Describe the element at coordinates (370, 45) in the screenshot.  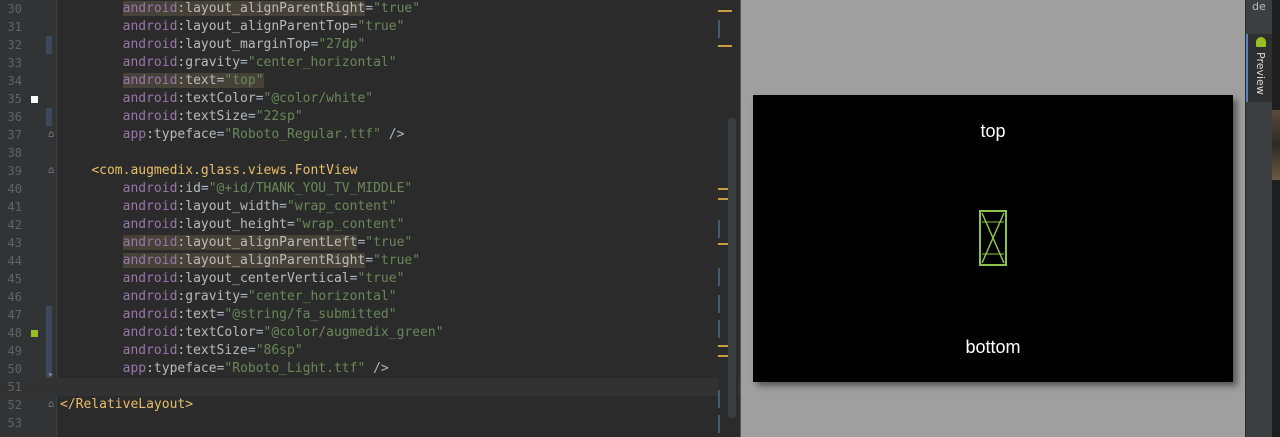
I see `code-line: 32 android:layout_marginTop="27dp"` at that location.